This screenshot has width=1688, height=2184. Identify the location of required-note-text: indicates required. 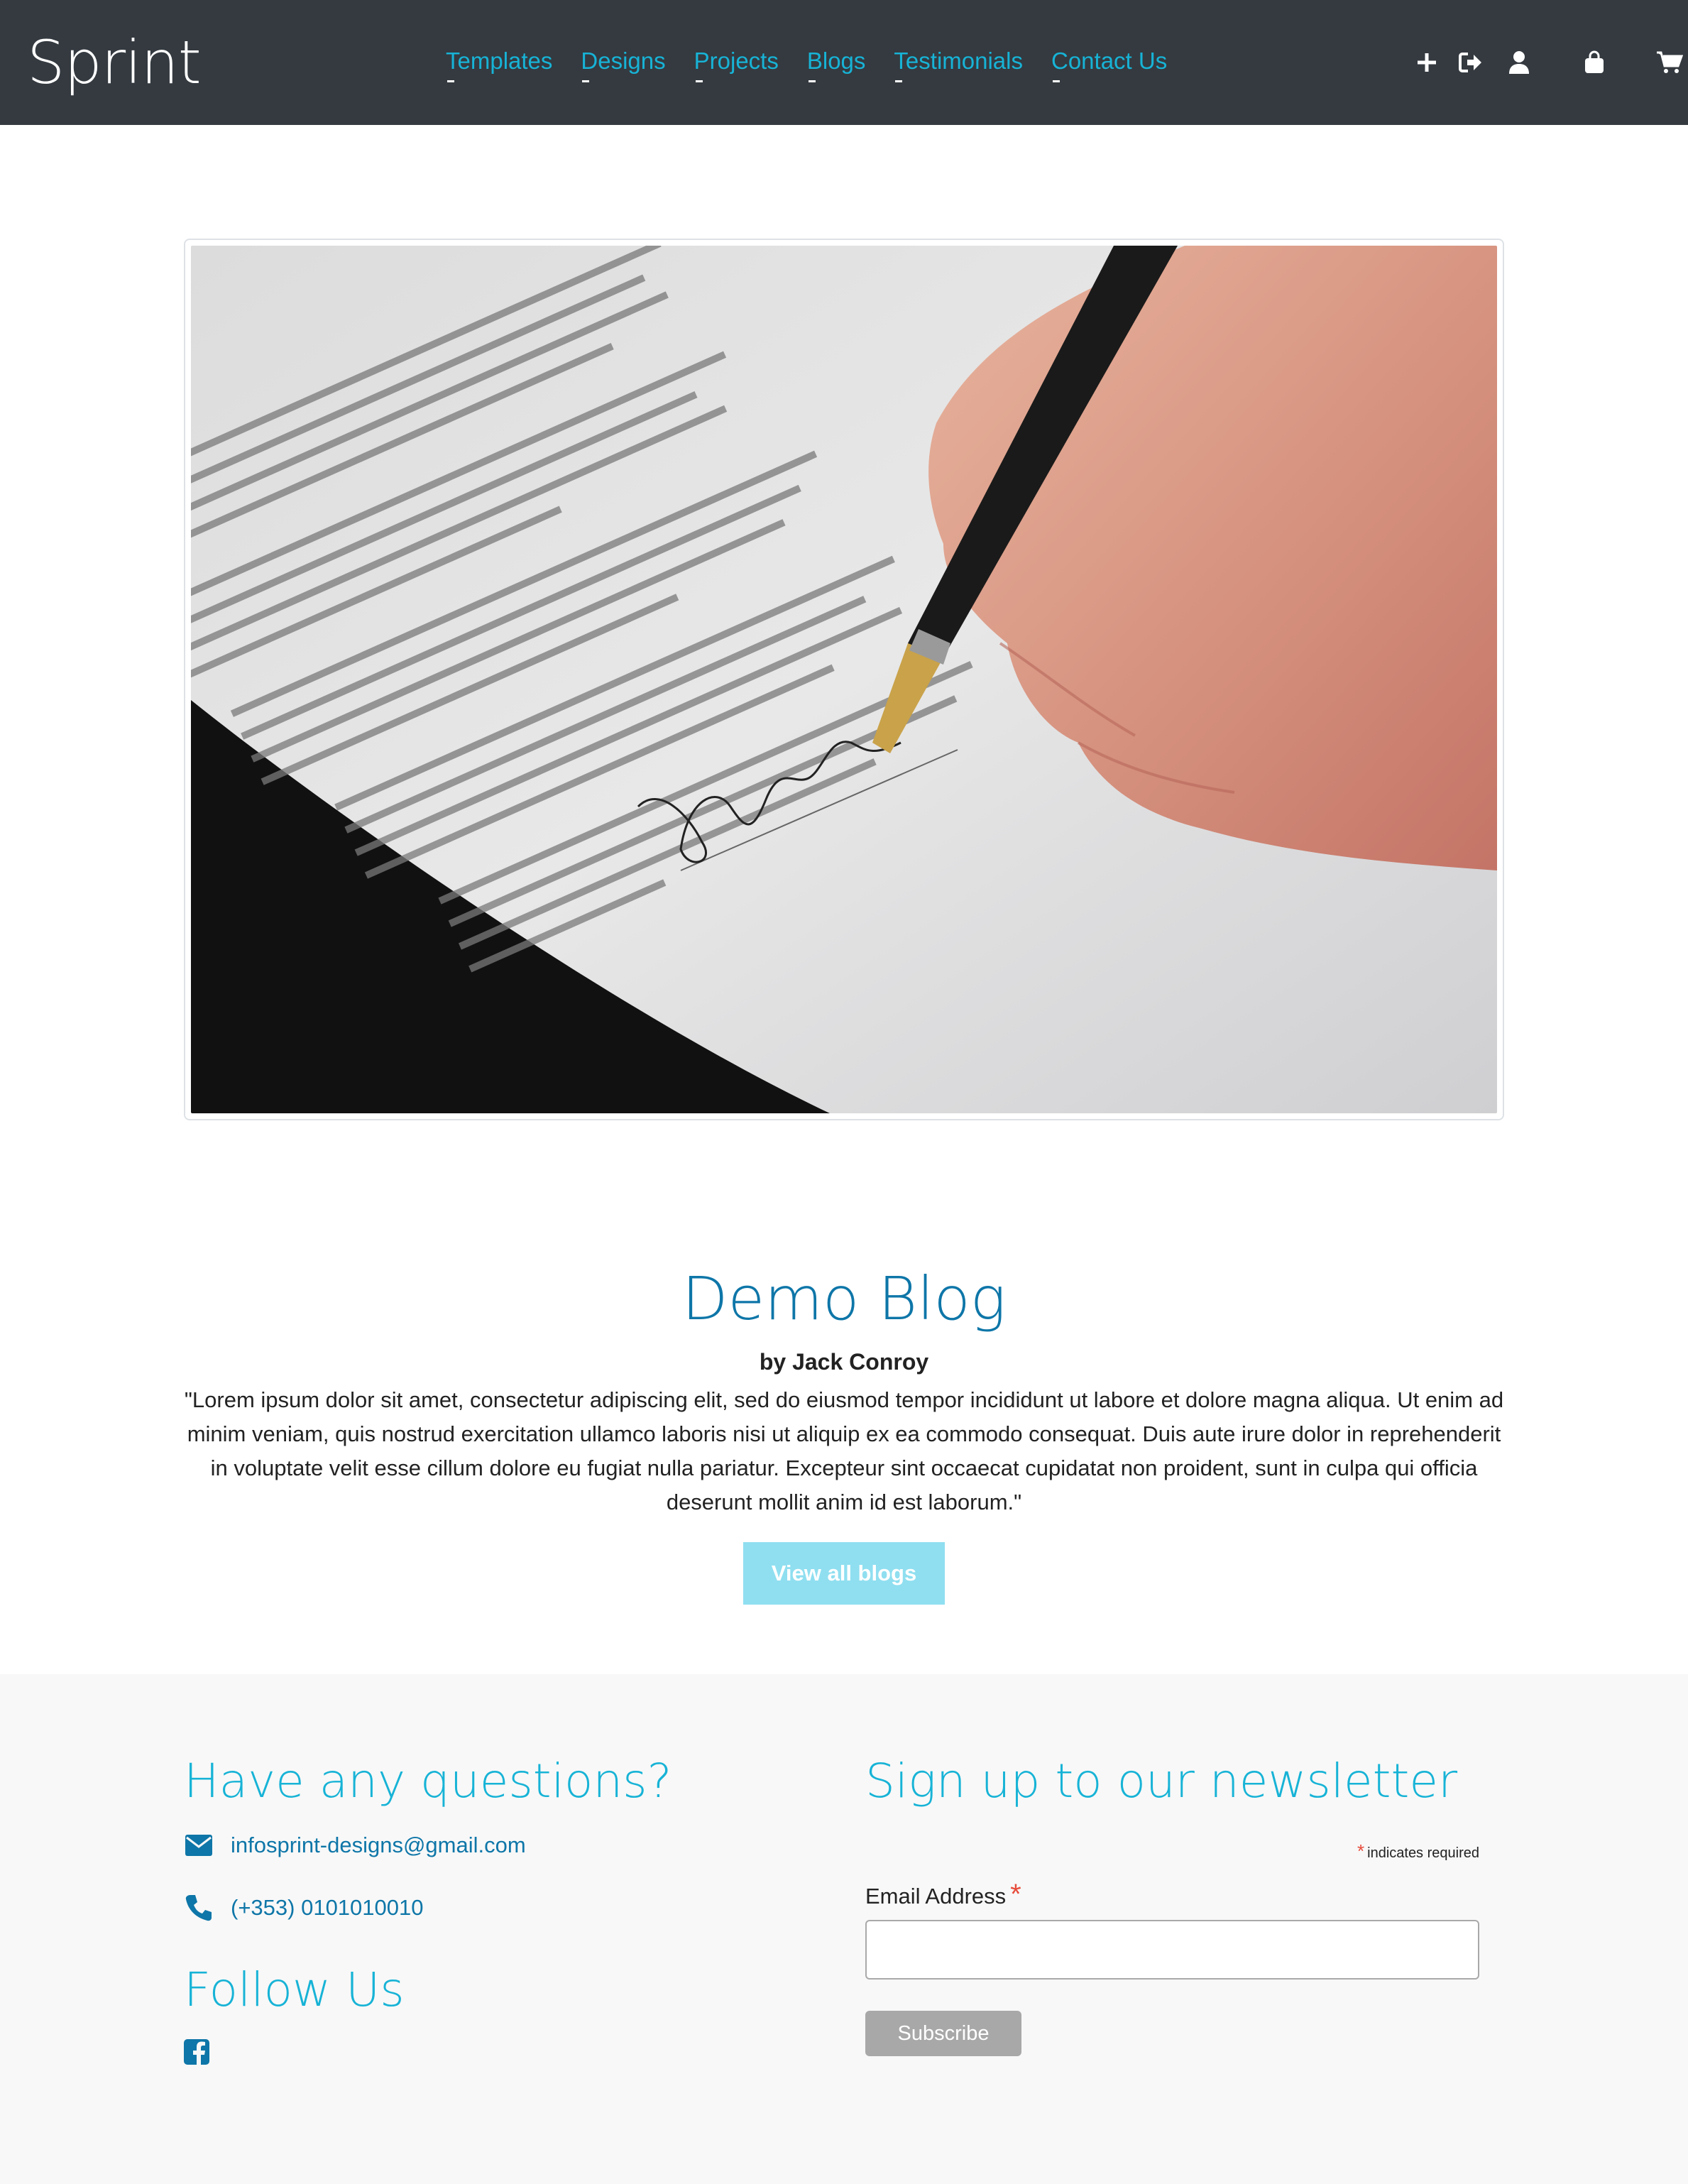
(1423, 1853).